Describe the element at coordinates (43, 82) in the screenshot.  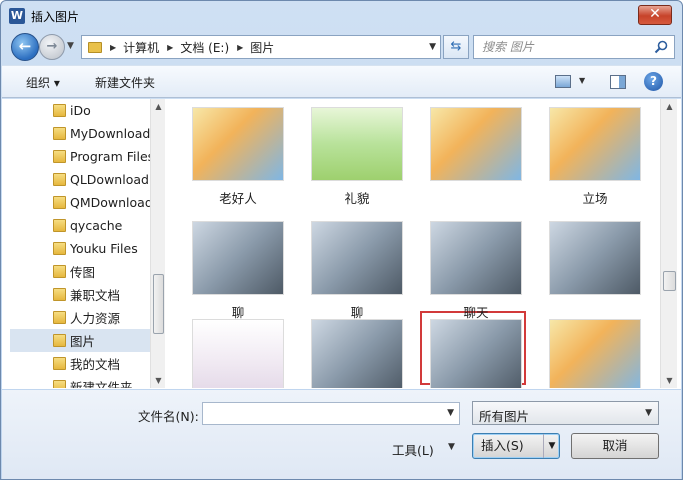
I see `organize-button: 组织 ▾` at that location.